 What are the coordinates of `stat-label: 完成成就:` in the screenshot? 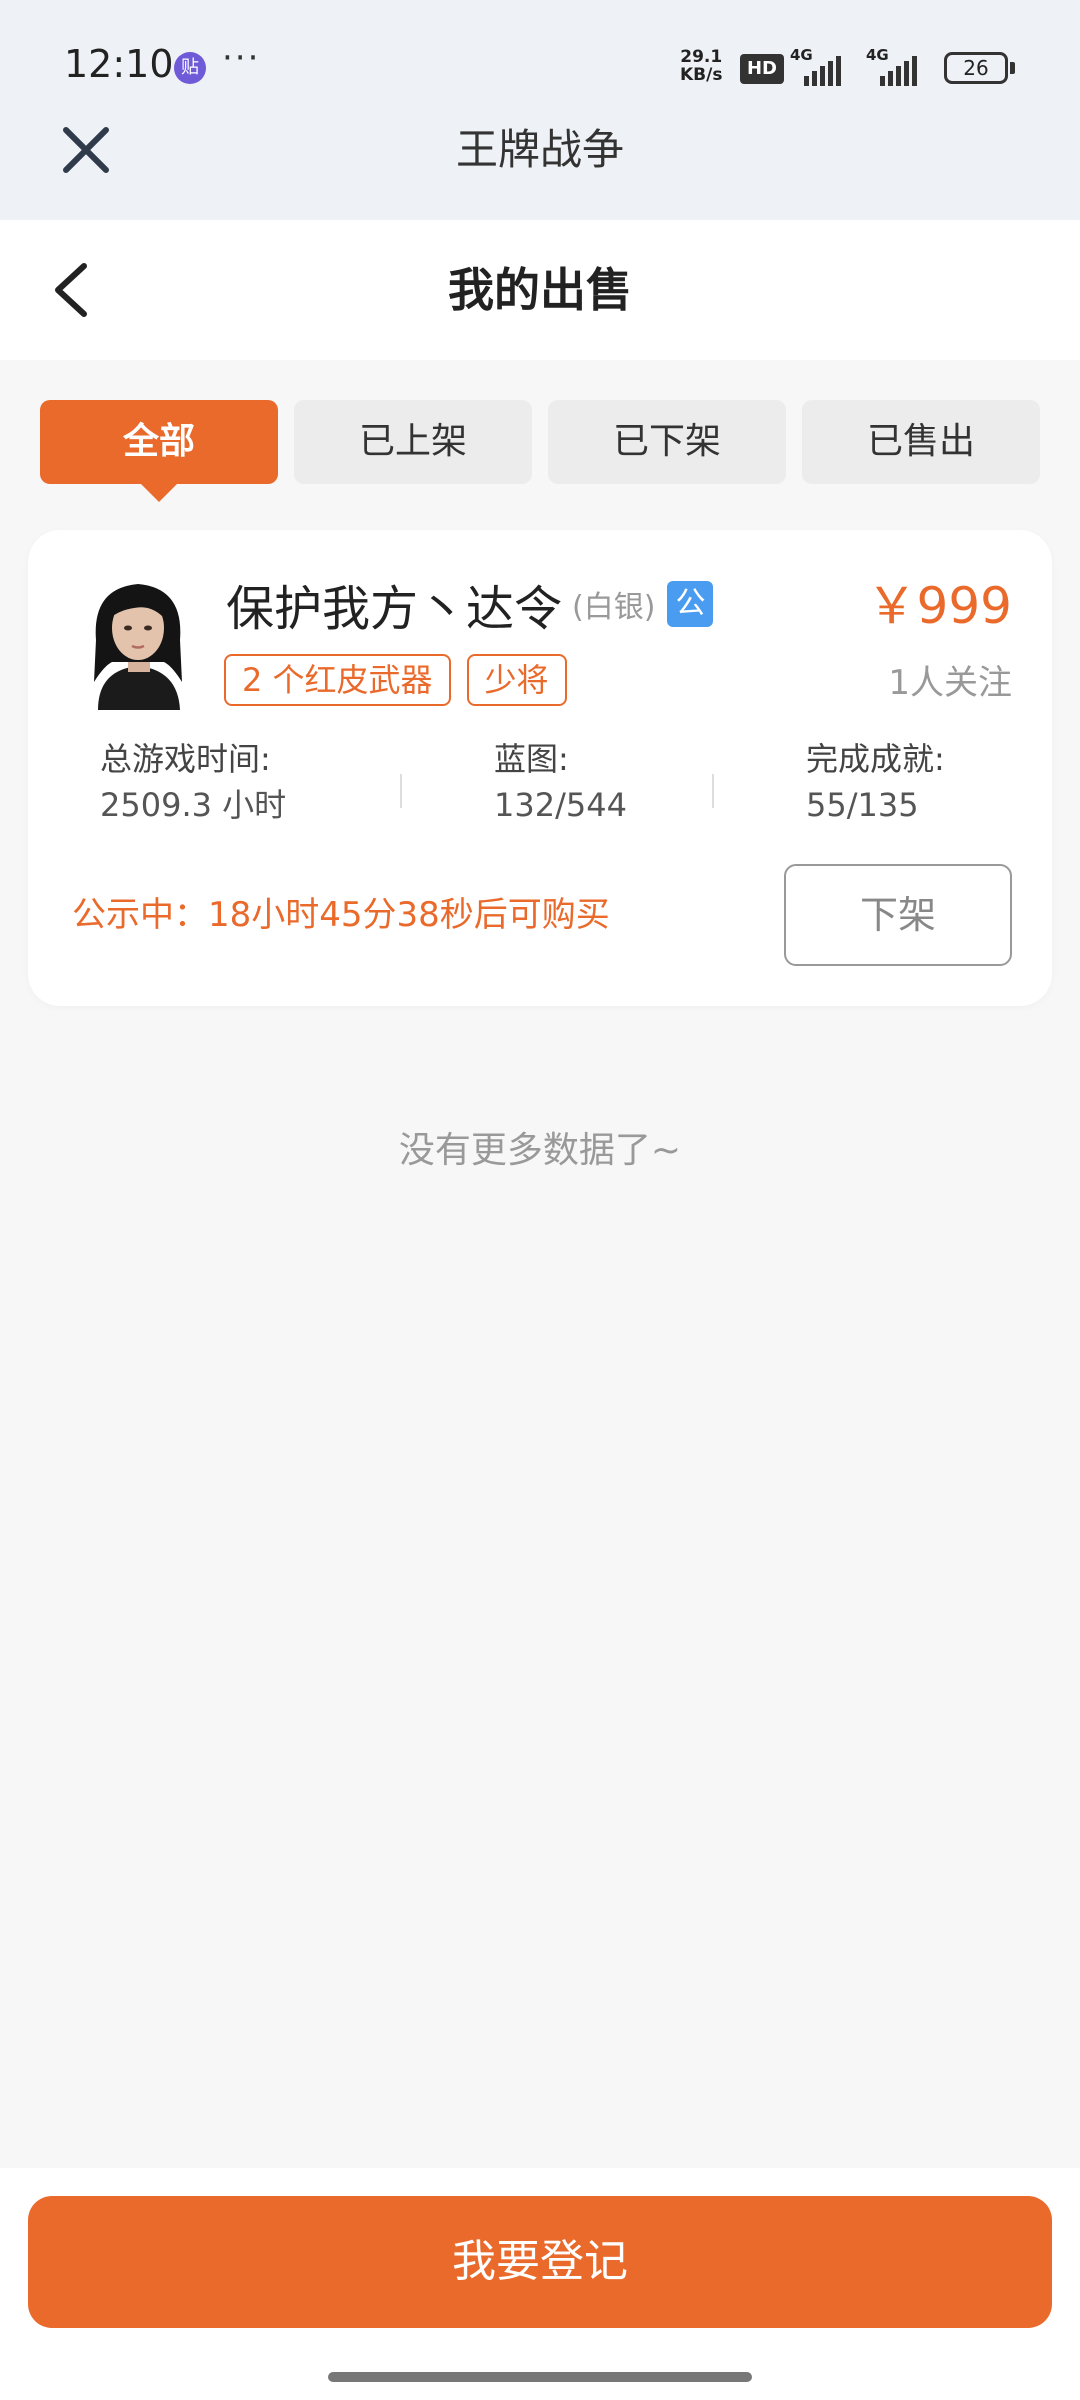 It's located at (875, 759).